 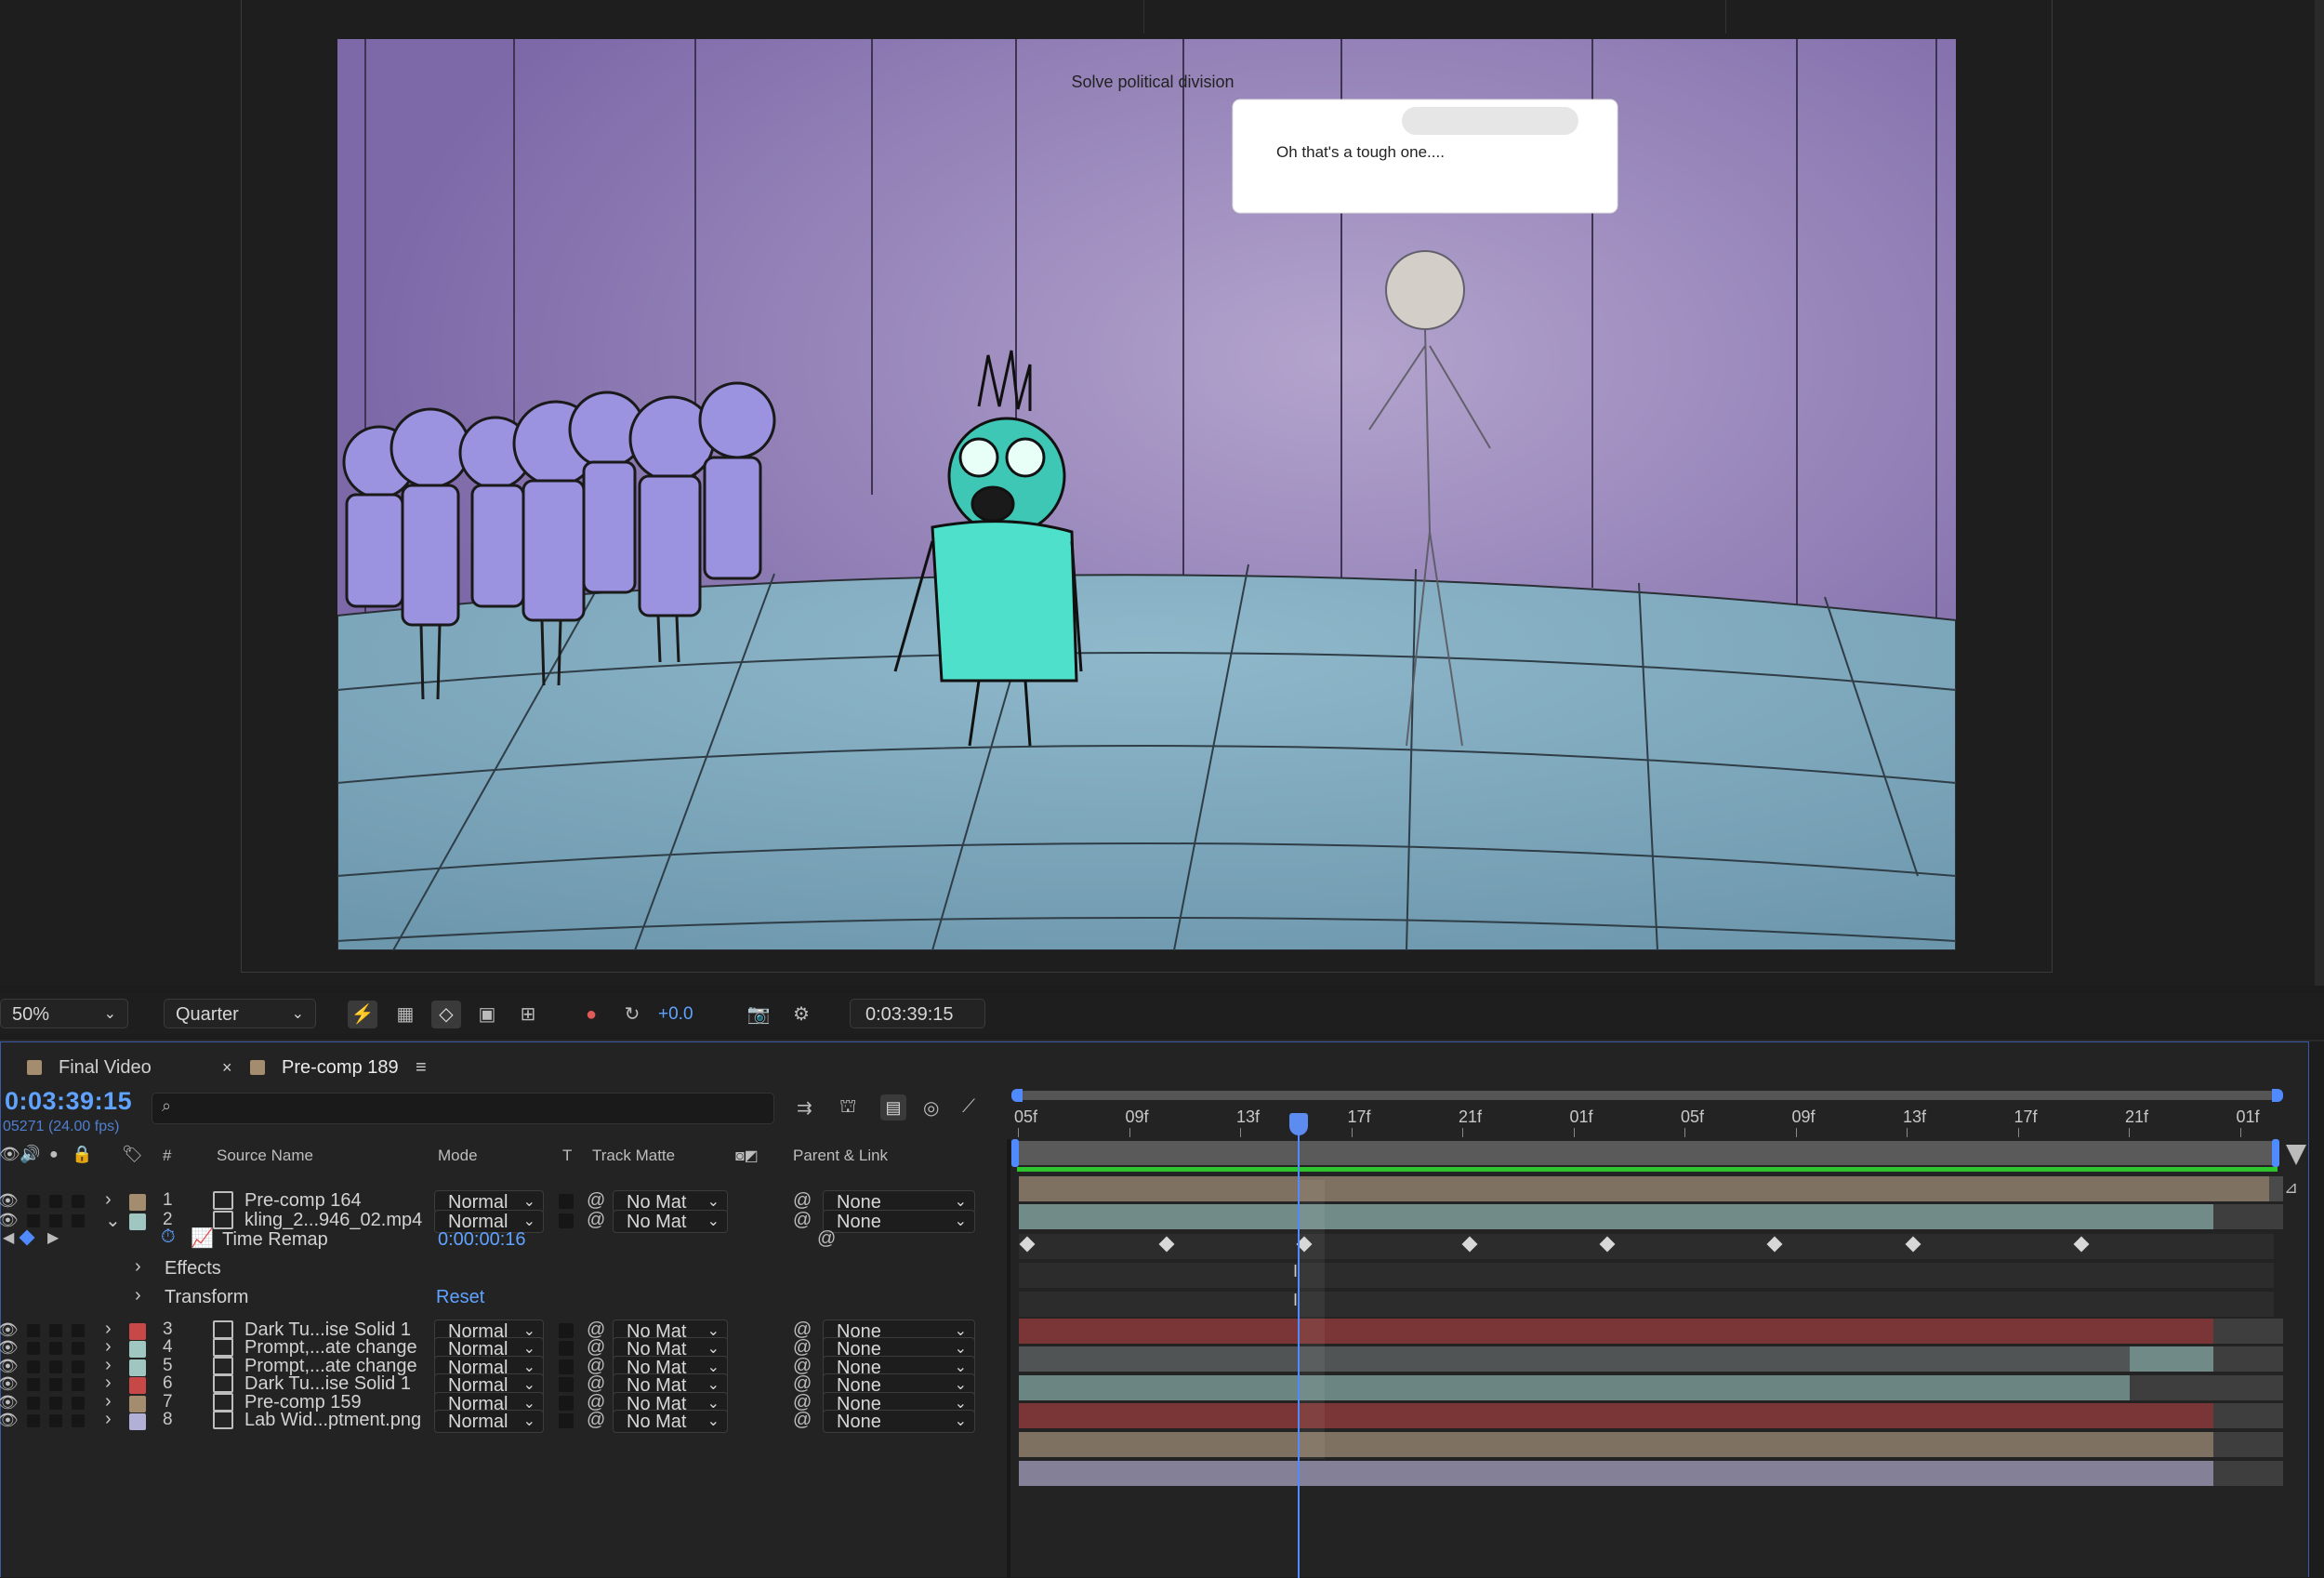 I want to click on mask-path-icon: ◇, so click(x=446, y=1014).